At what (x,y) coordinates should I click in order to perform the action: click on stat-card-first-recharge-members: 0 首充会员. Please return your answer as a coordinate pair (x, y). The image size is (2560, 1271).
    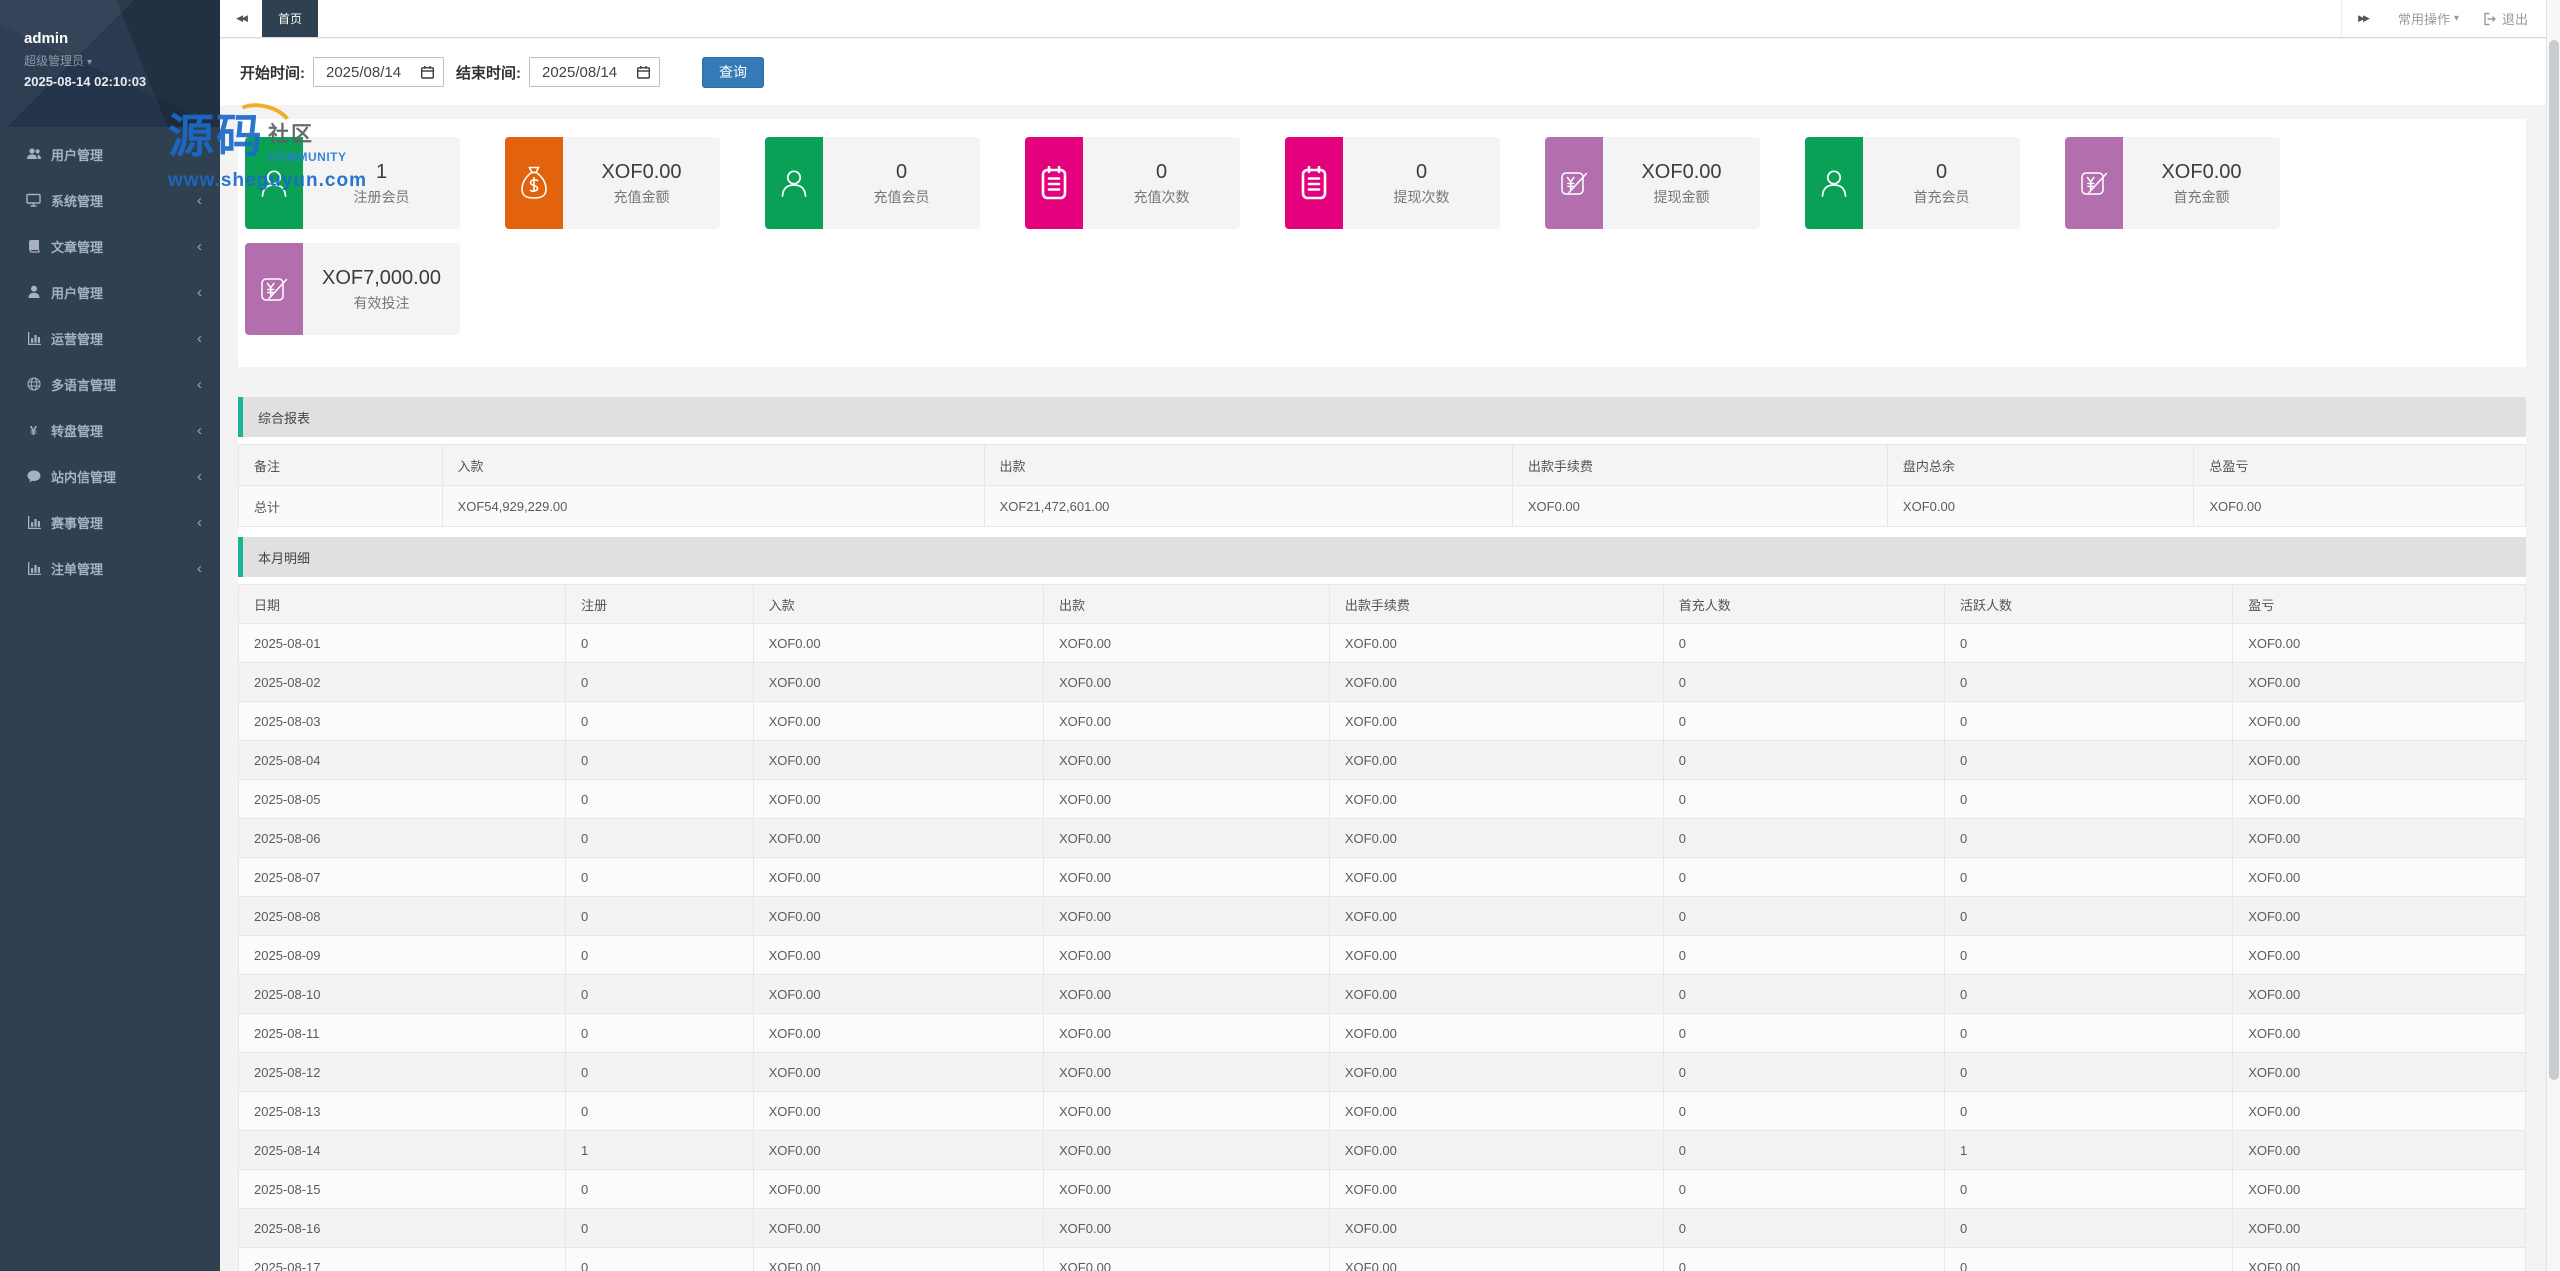
    Looking at the image, I should click on (1912, 183).